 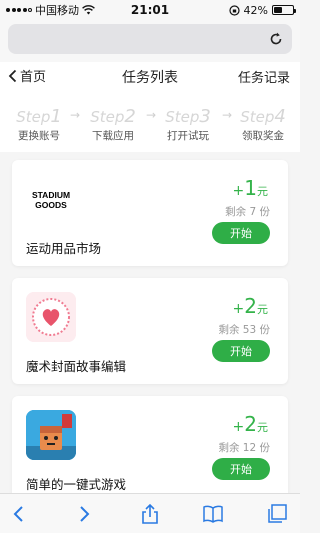 I want to click on svg-text: GOODS, so click(x=51, y=205).